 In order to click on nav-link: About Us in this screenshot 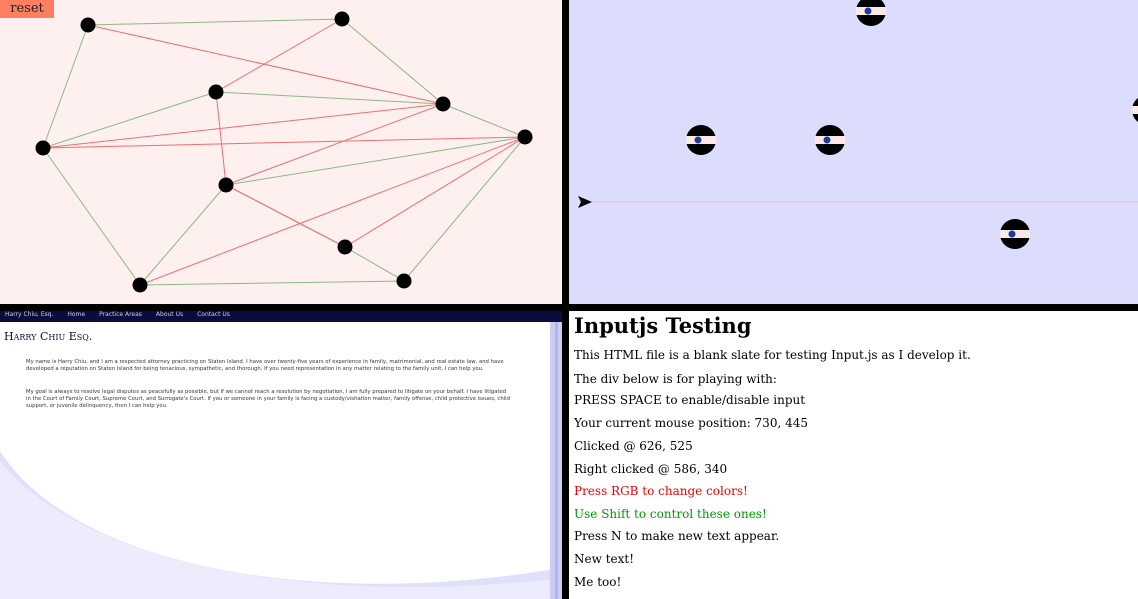, I will do `click(169, 314)`.